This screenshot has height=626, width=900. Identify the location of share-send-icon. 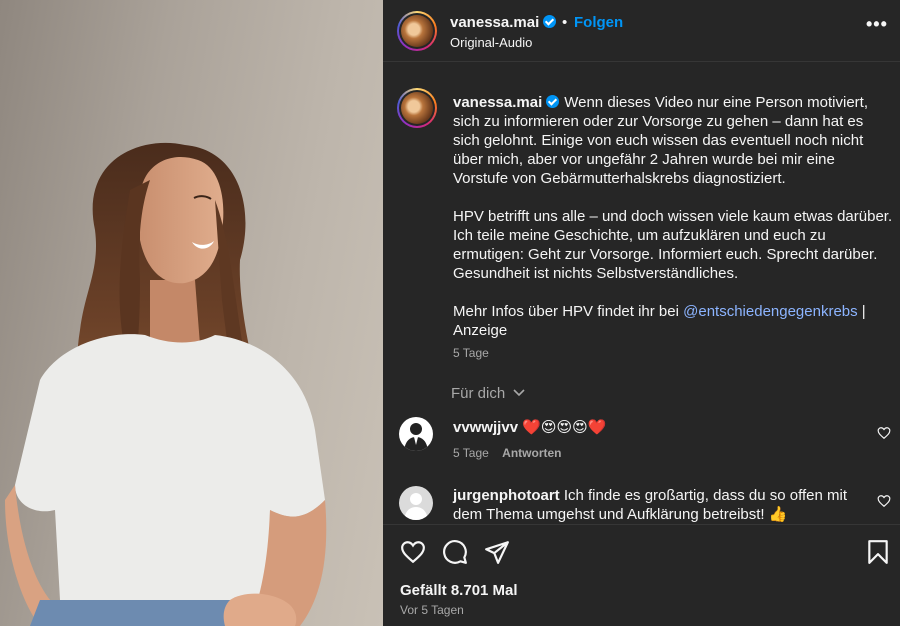
(497, 552).